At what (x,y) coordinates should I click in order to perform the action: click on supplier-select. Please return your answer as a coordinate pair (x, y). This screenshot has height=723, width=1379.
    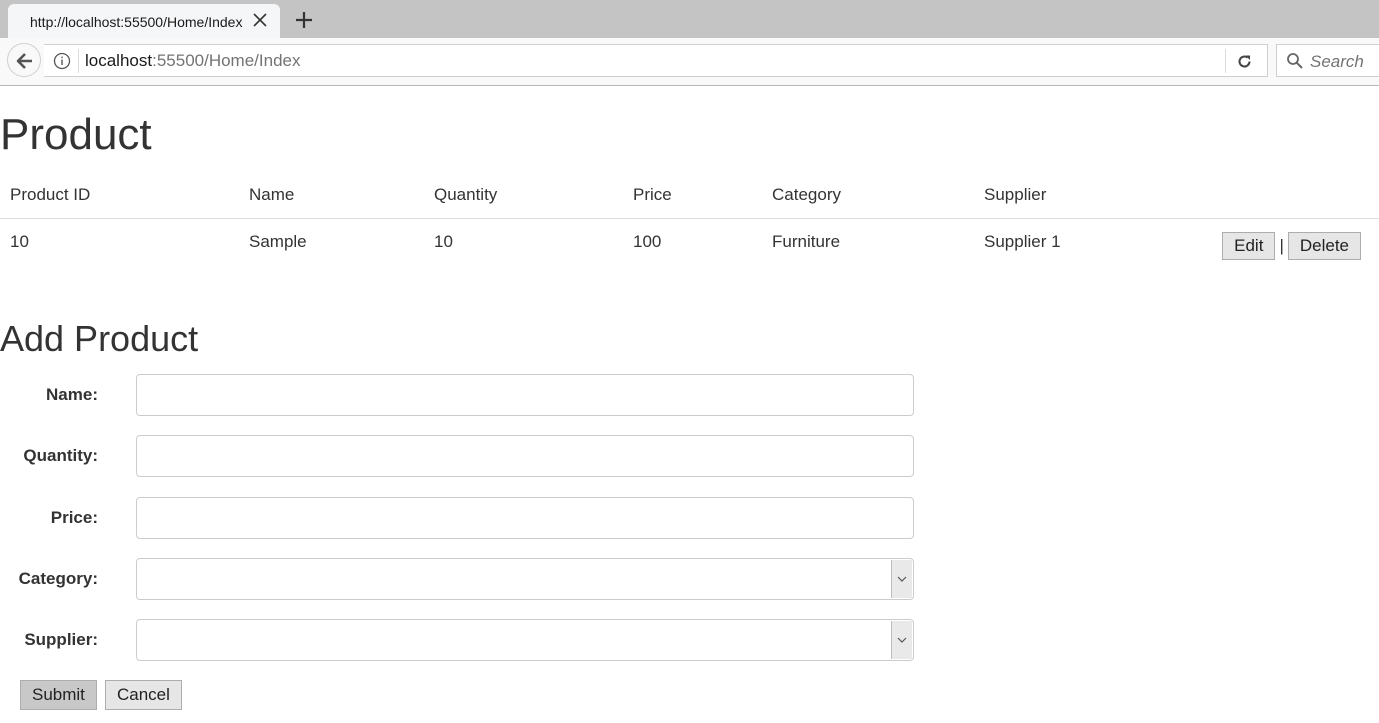
    Looking at the image, I should click on (525, 640).